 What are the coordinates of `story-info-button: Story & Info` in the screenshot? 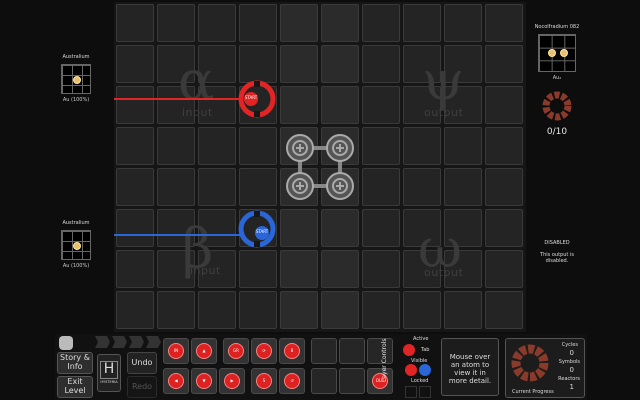 It's located at (75, 363).